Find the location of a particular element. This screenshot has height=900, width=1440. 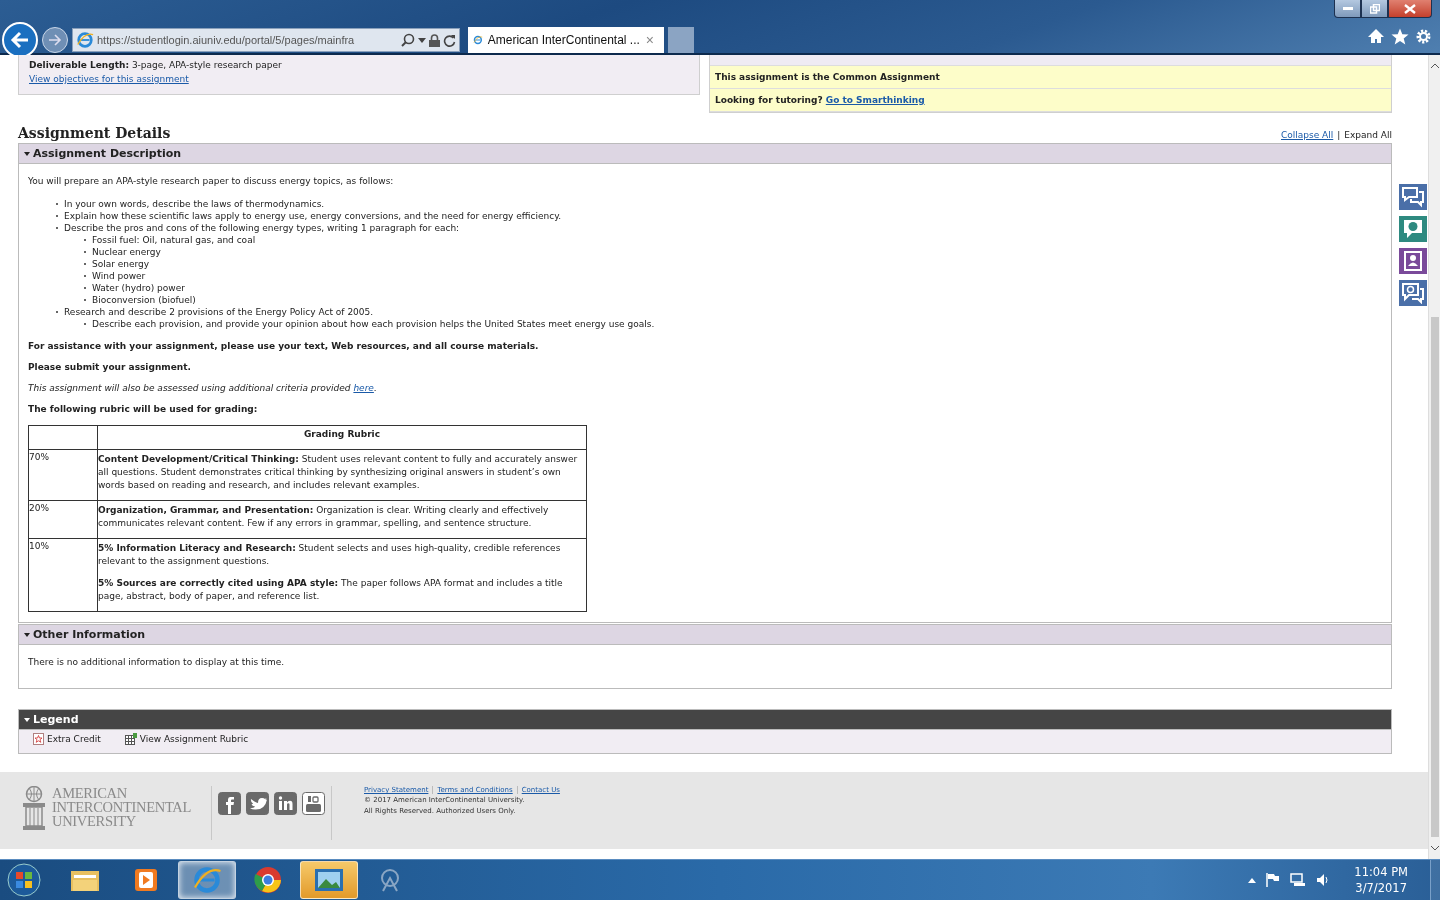

here-link: here is located at coordinates (363, 388).